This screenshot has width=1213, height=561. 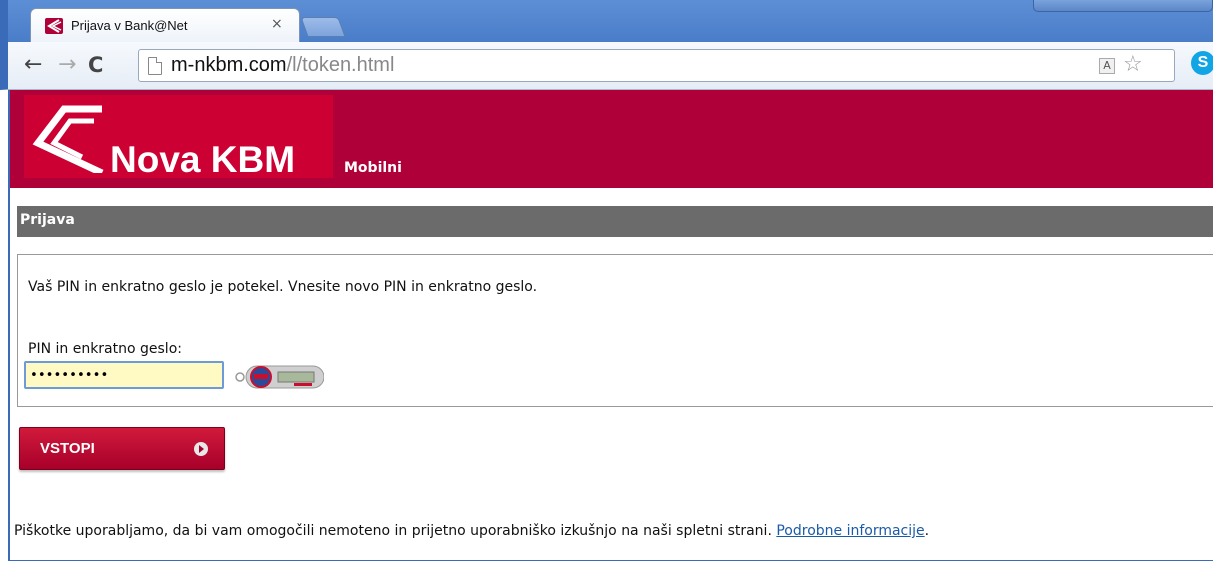 What do you see at coordinates (155, 66) in the screenshot?
I see `page-icon` at bounding box center [155, 66].